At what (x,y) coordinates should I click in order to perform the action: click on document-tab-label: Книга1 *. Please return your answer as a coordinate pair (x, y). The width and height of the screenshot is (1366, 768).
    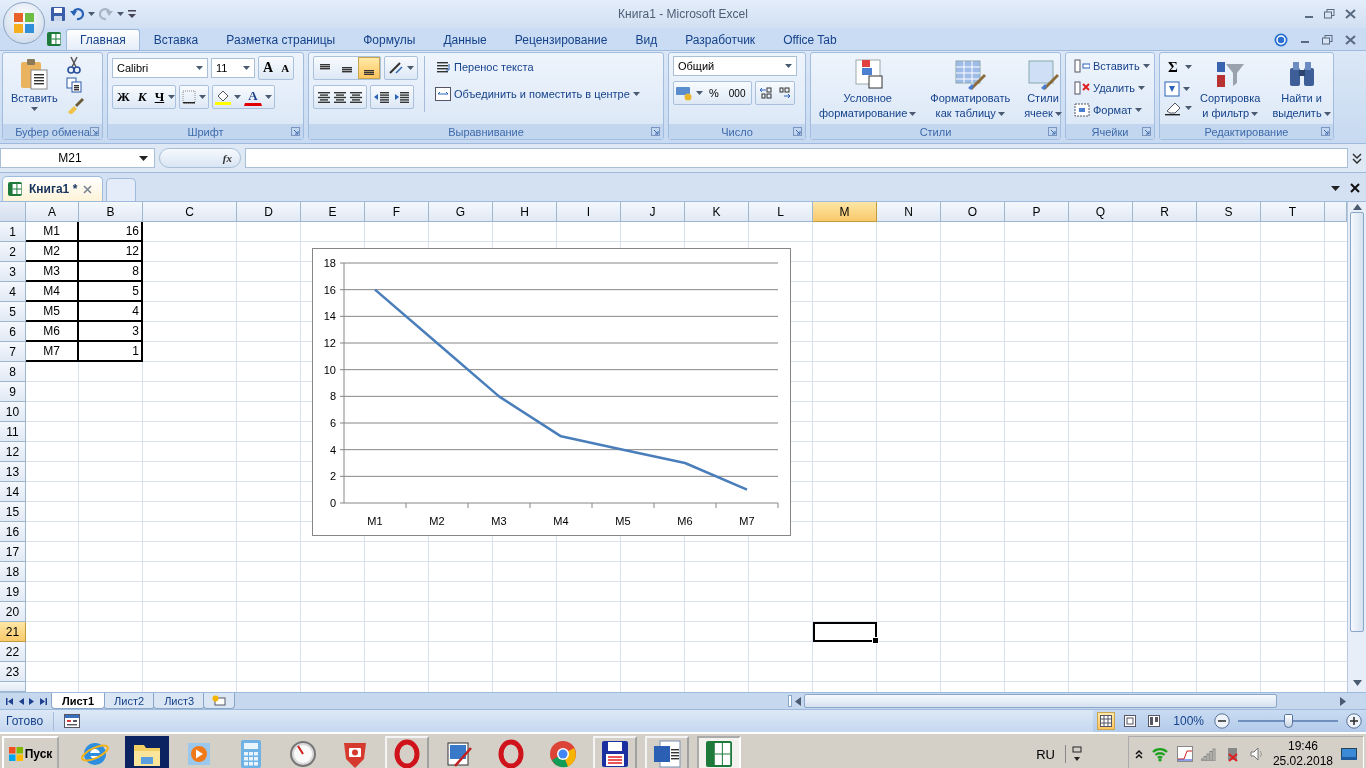
    Looking at the image, I should click on (53, 189).